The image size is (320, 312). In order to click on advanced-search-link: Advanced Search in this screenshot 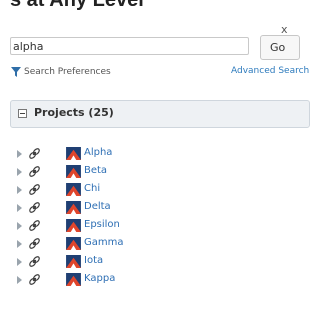, I will do `click(270, 71)`.